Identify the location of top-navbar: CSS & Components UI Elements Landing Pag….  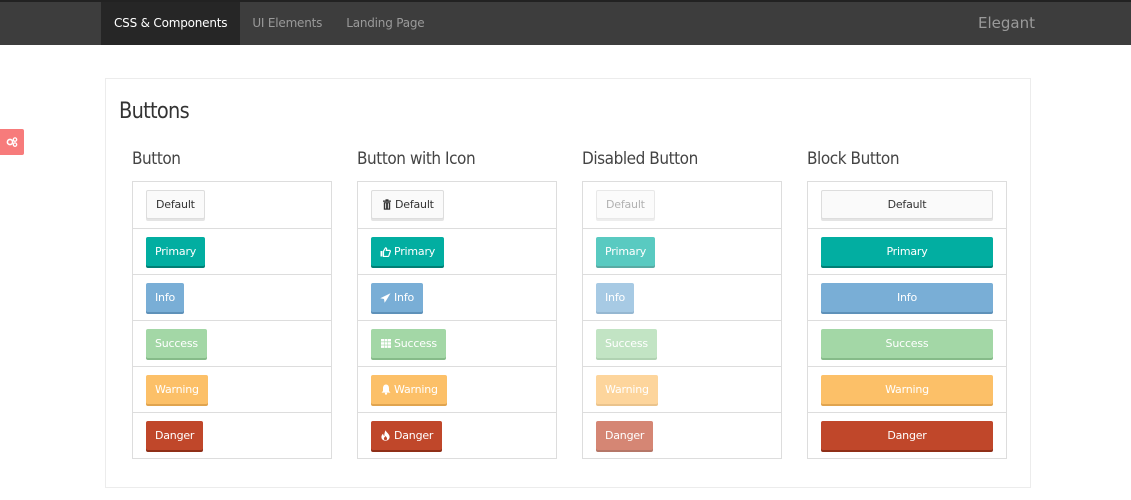
(565, 22).